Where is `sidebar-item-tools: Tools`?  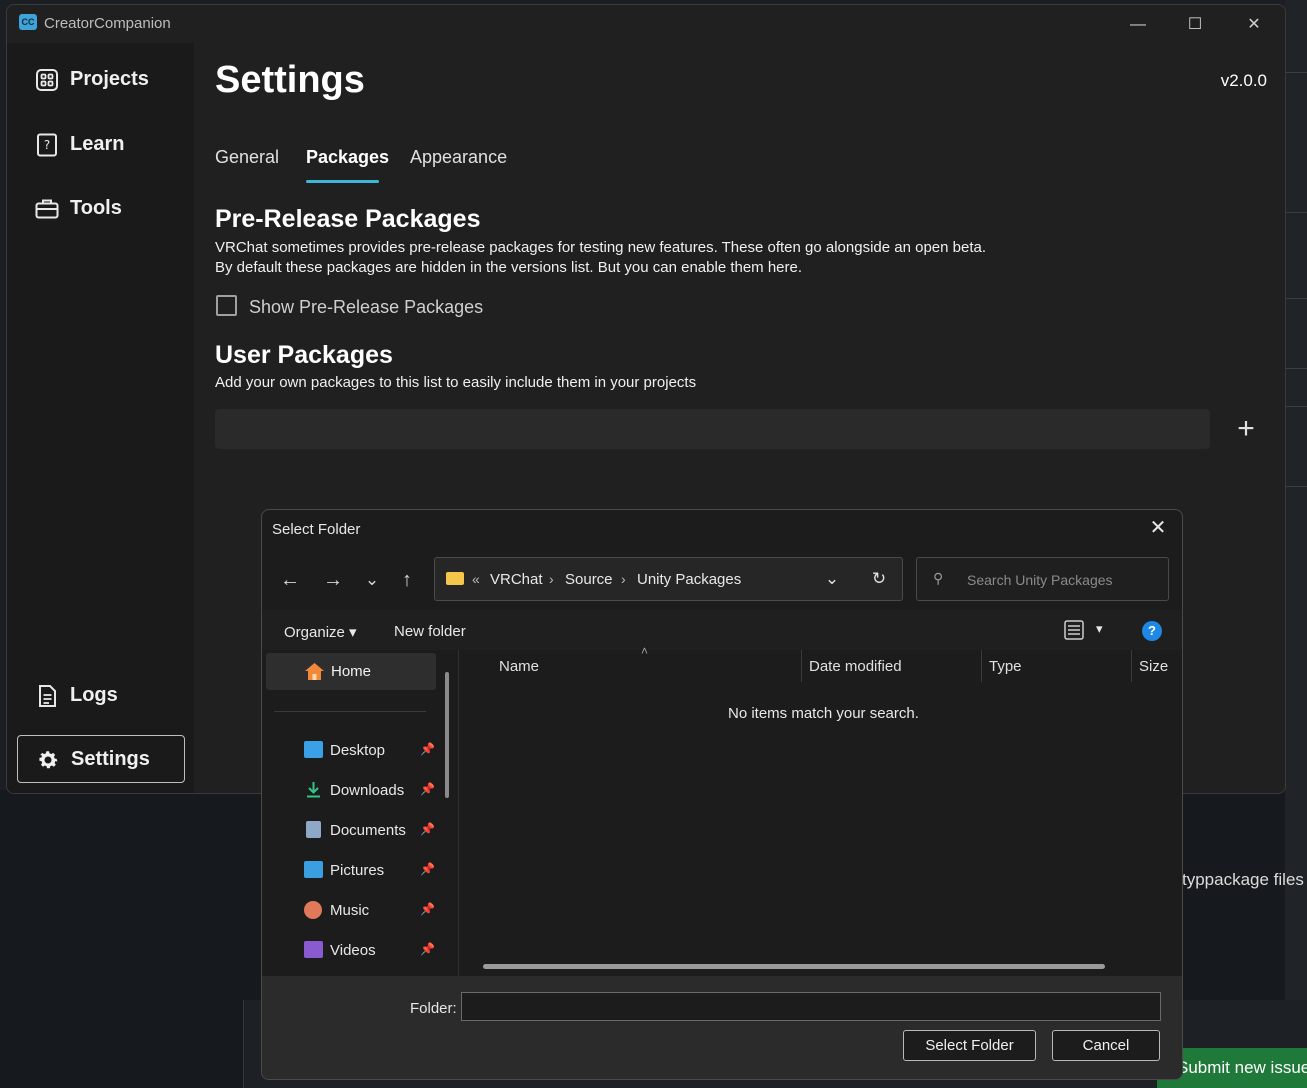
sidebar-item-tools: Tools is located at coordinates (101, 209).